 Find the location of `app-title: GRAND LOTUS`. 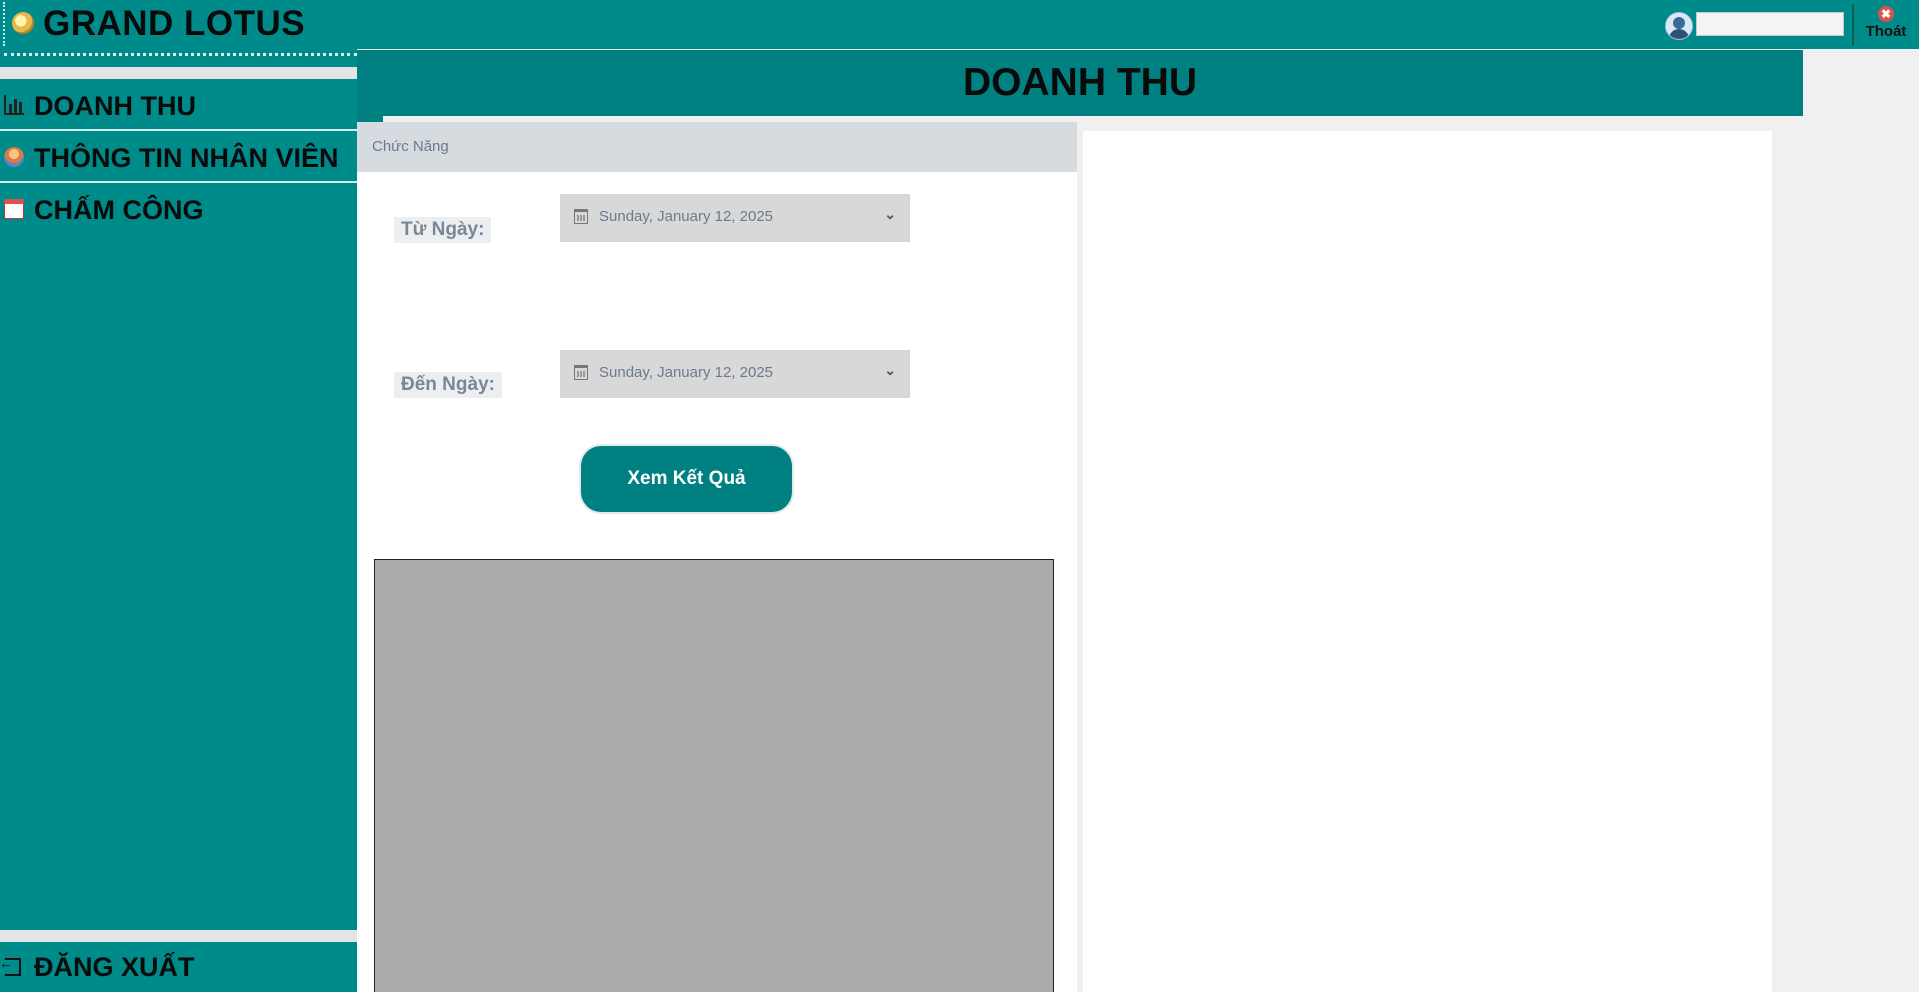

app-title: GRAND LOTUS is located at coordinates (174, 23).